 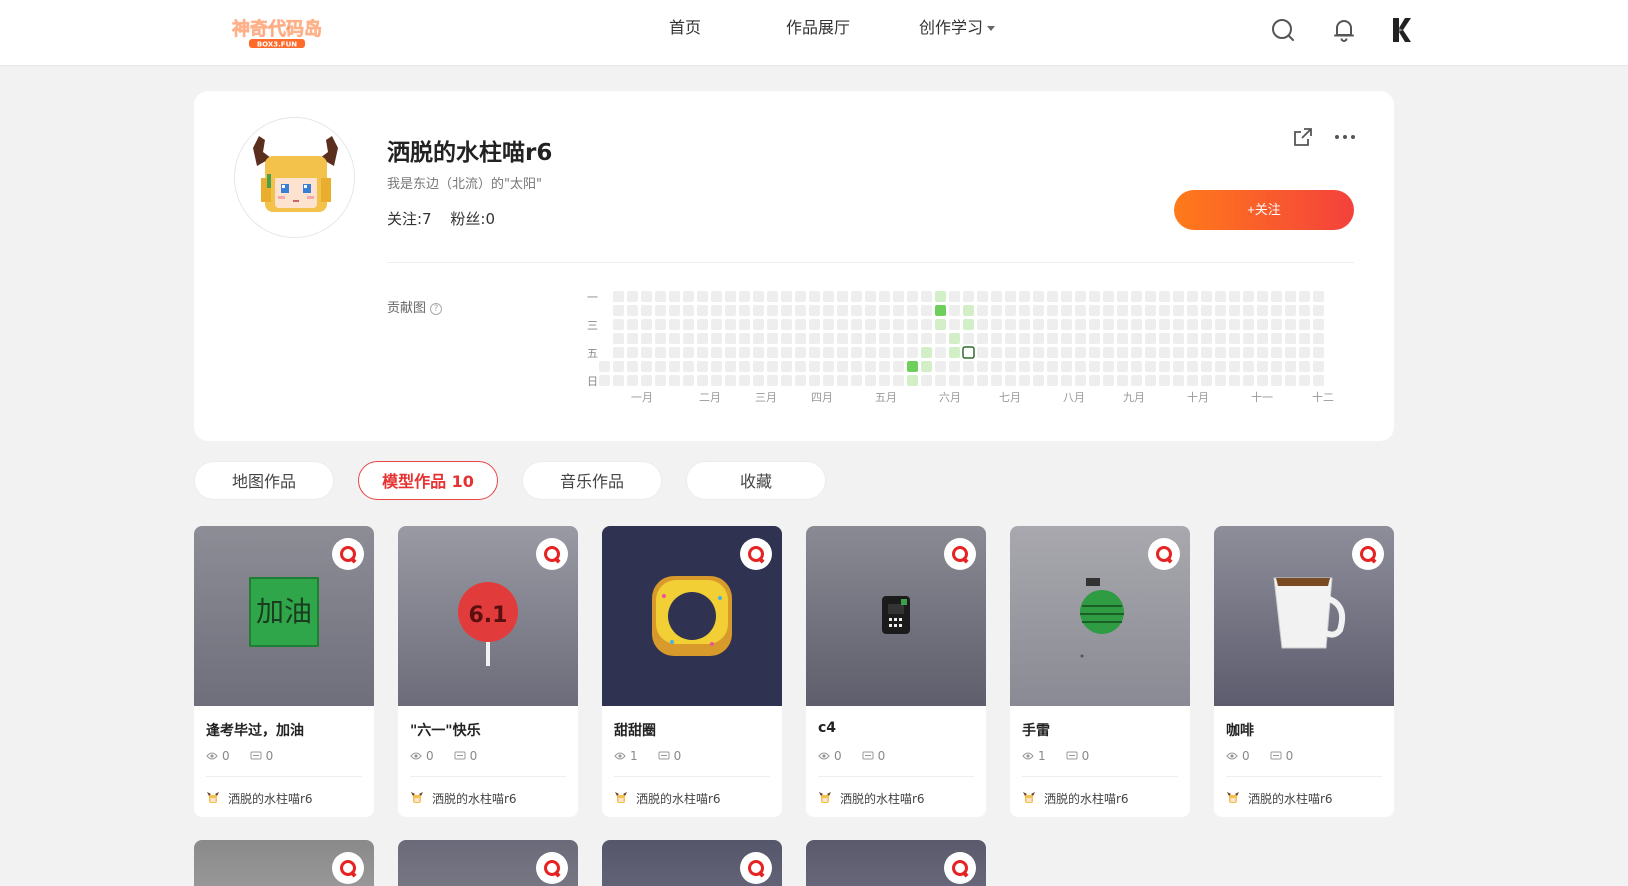 I want to click on work-title: 甜甜圈, so click(x=692, y=730).